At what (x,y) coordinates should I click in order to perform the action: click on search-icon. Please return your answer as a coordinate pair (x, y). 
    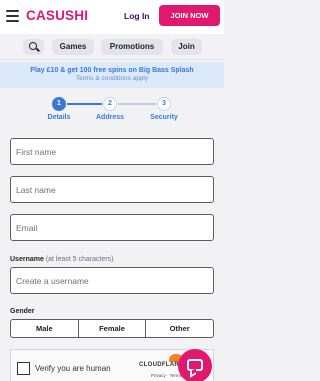
    Looking at the image, I should click on (33, 46).